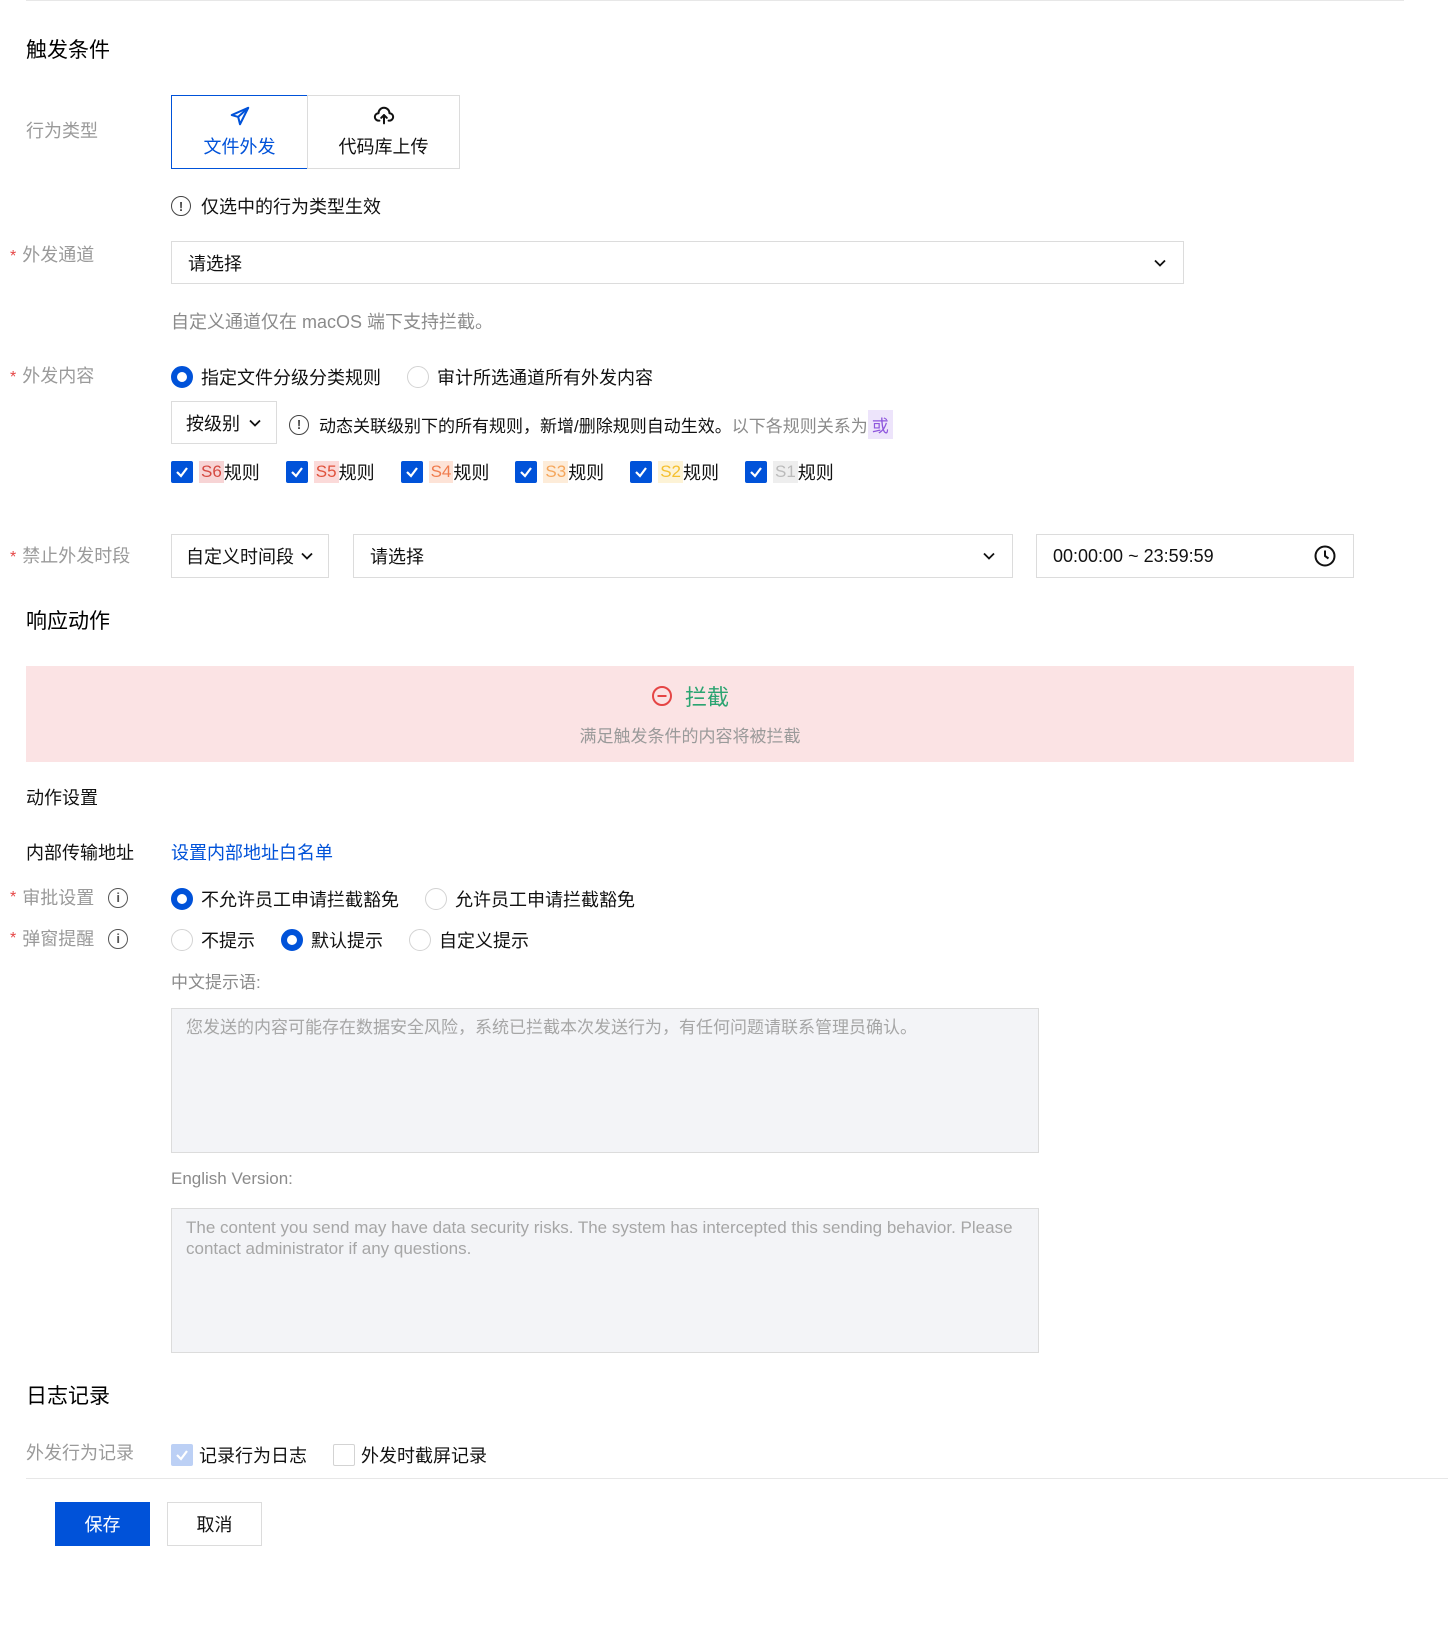  I want to click on block-action-panel: 拦截 满足触发条件的内容将被拦截, so click(690, 714).